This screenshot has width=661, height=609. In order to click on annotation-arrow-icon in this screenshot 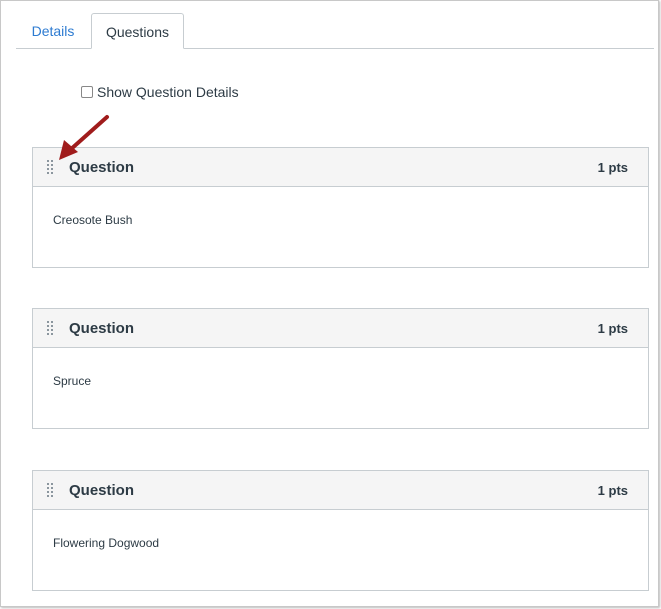, I will do `click(84, 137)`.